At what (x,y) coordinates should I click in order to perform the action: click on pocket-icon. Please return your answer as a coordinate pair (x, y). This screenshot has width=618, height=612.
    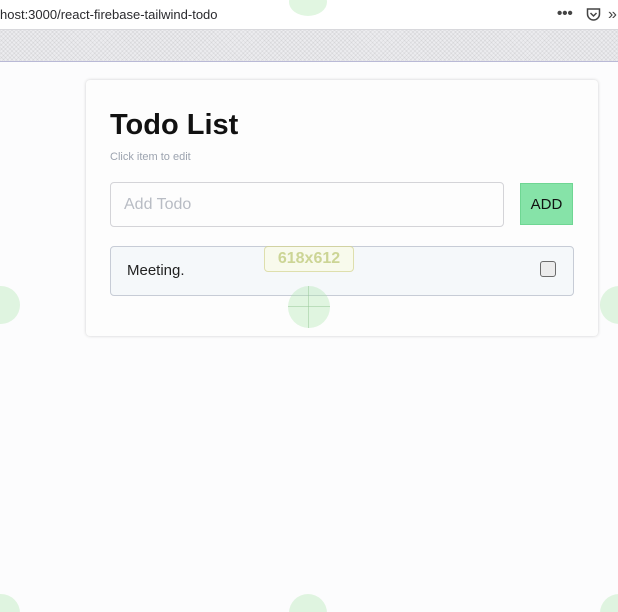
    Looking at the image, I should click on (593, 14).